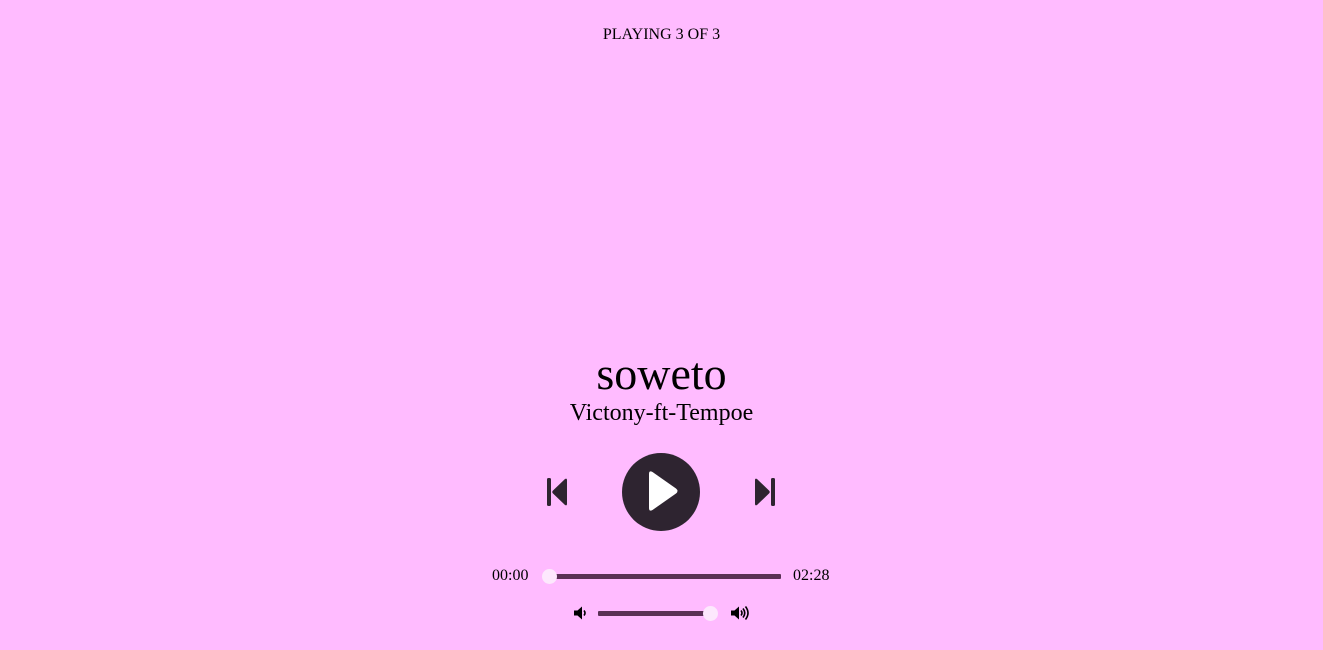 Image resolution: width=1323 pixels, height=650 pixels. I want to click on play-icon, so click(663, 491).